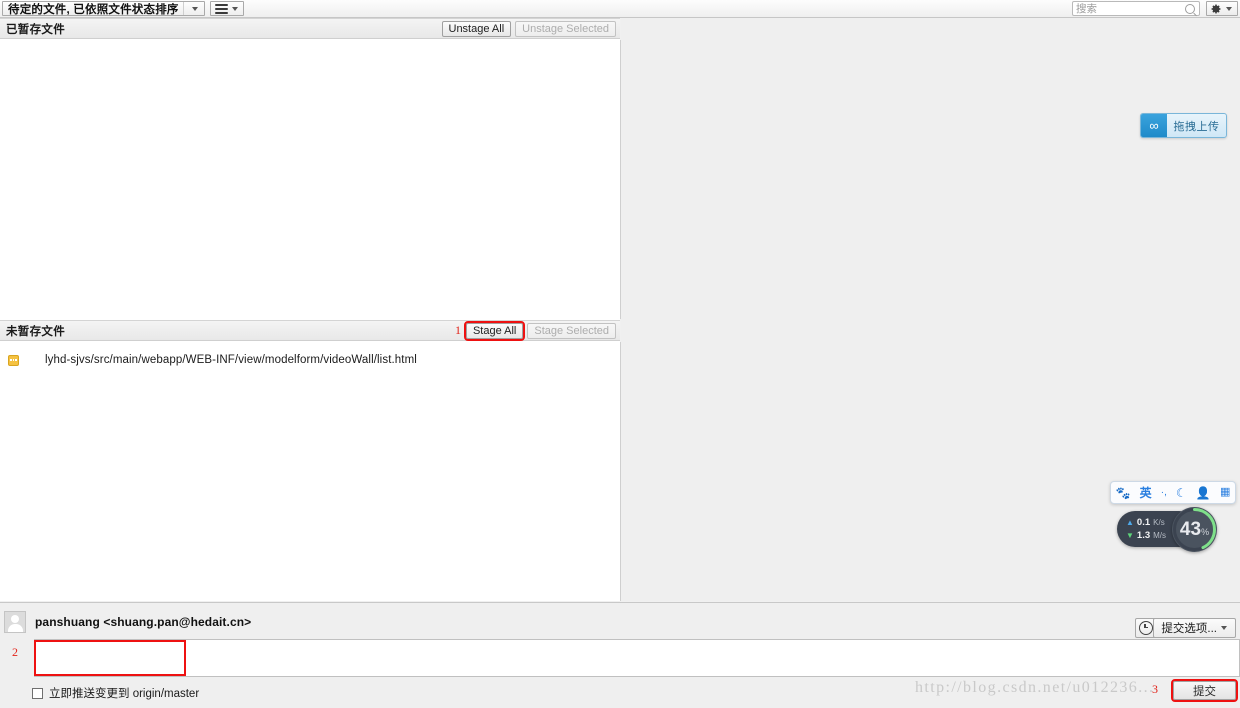 Image resolution: width=1240 pixels, height=708 pixels. I want to click on gear-icon, so click(1216, 8).